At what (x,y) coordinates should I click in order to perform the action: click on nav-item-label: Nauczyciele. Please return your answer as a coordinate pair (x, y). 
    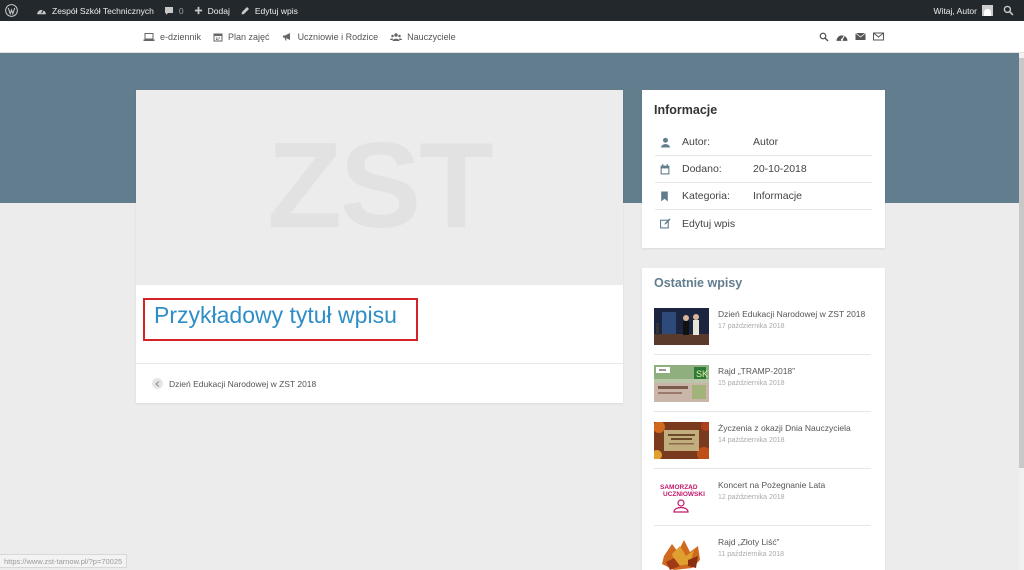
    Looking at the image, I should click on (431, 36).